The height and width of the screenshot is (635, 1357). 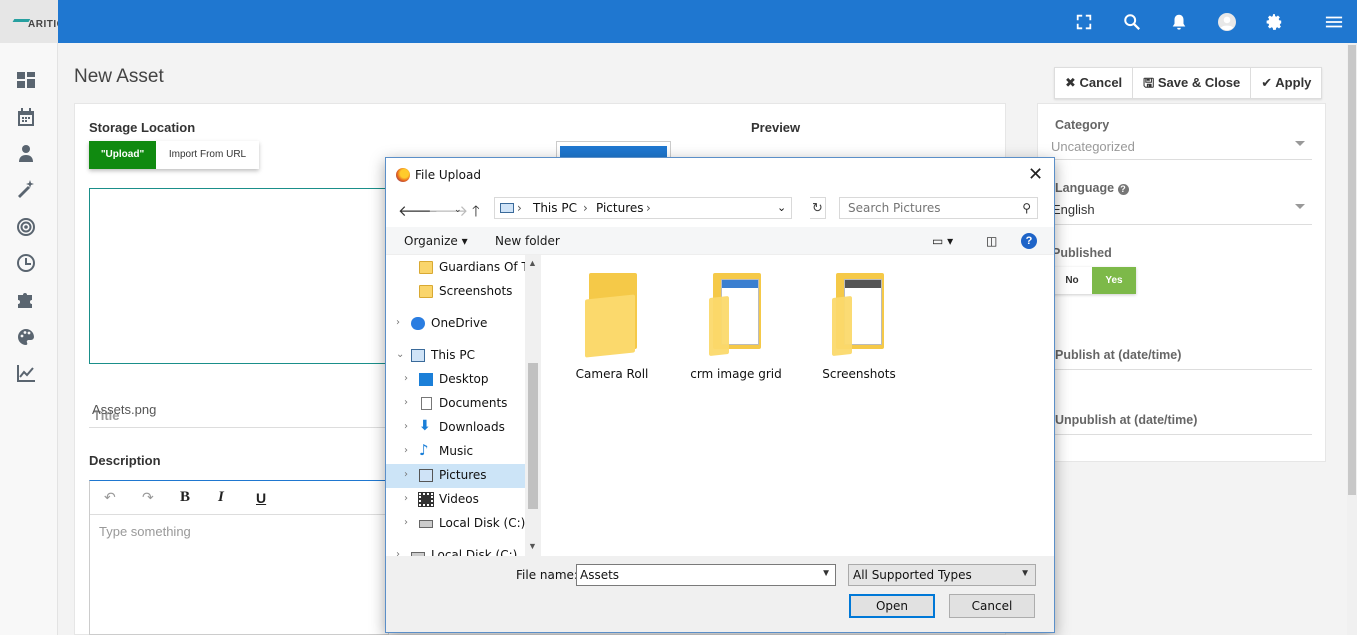 What do you see at coordinates (1029, 241) in the screenshot?
I see `help-icon: ?` at bounding box center [1029, 241].